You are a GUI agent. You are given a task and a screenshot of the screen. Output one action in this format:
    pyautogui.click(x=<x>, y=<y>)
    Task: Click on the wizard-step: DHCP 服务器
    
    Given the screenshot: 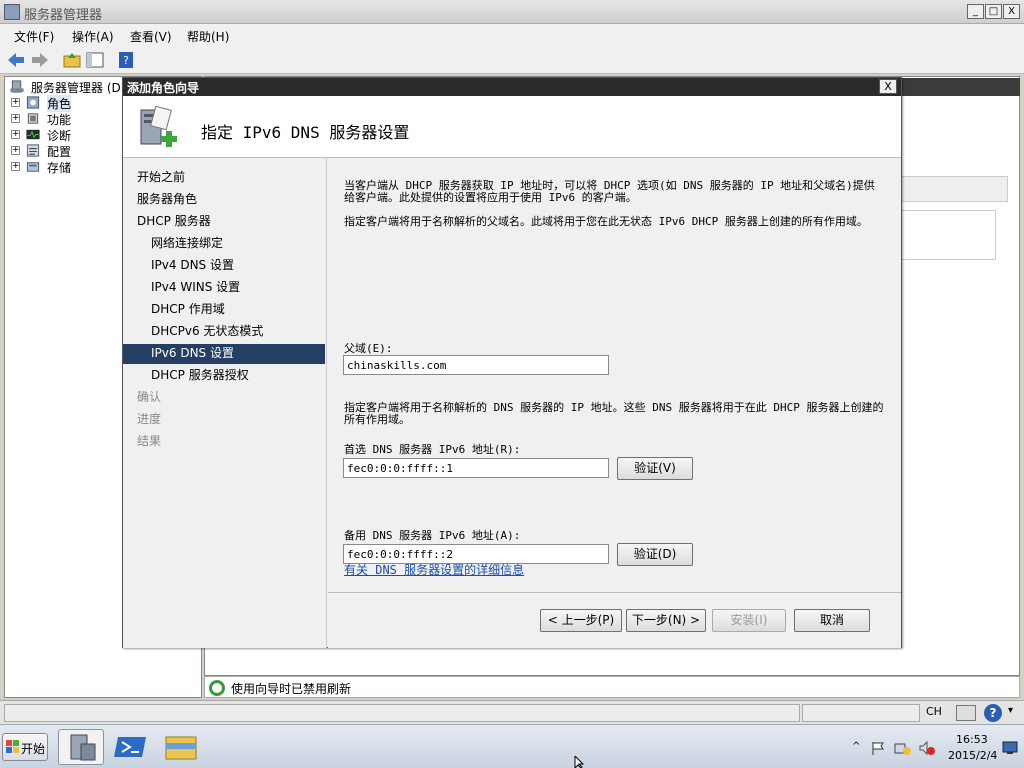 What is the action you would take?
    pyautogui.click(x=224, y=222)
    